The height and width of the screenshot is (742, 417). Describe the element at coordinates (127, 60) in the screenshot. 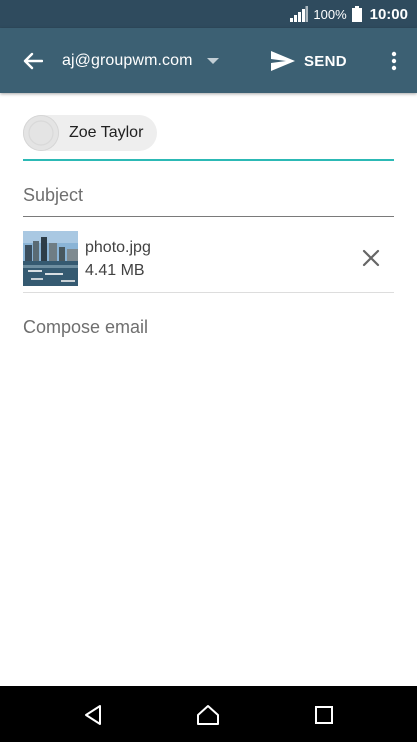

I see `account-email: aj@groupwm.com` at that location.